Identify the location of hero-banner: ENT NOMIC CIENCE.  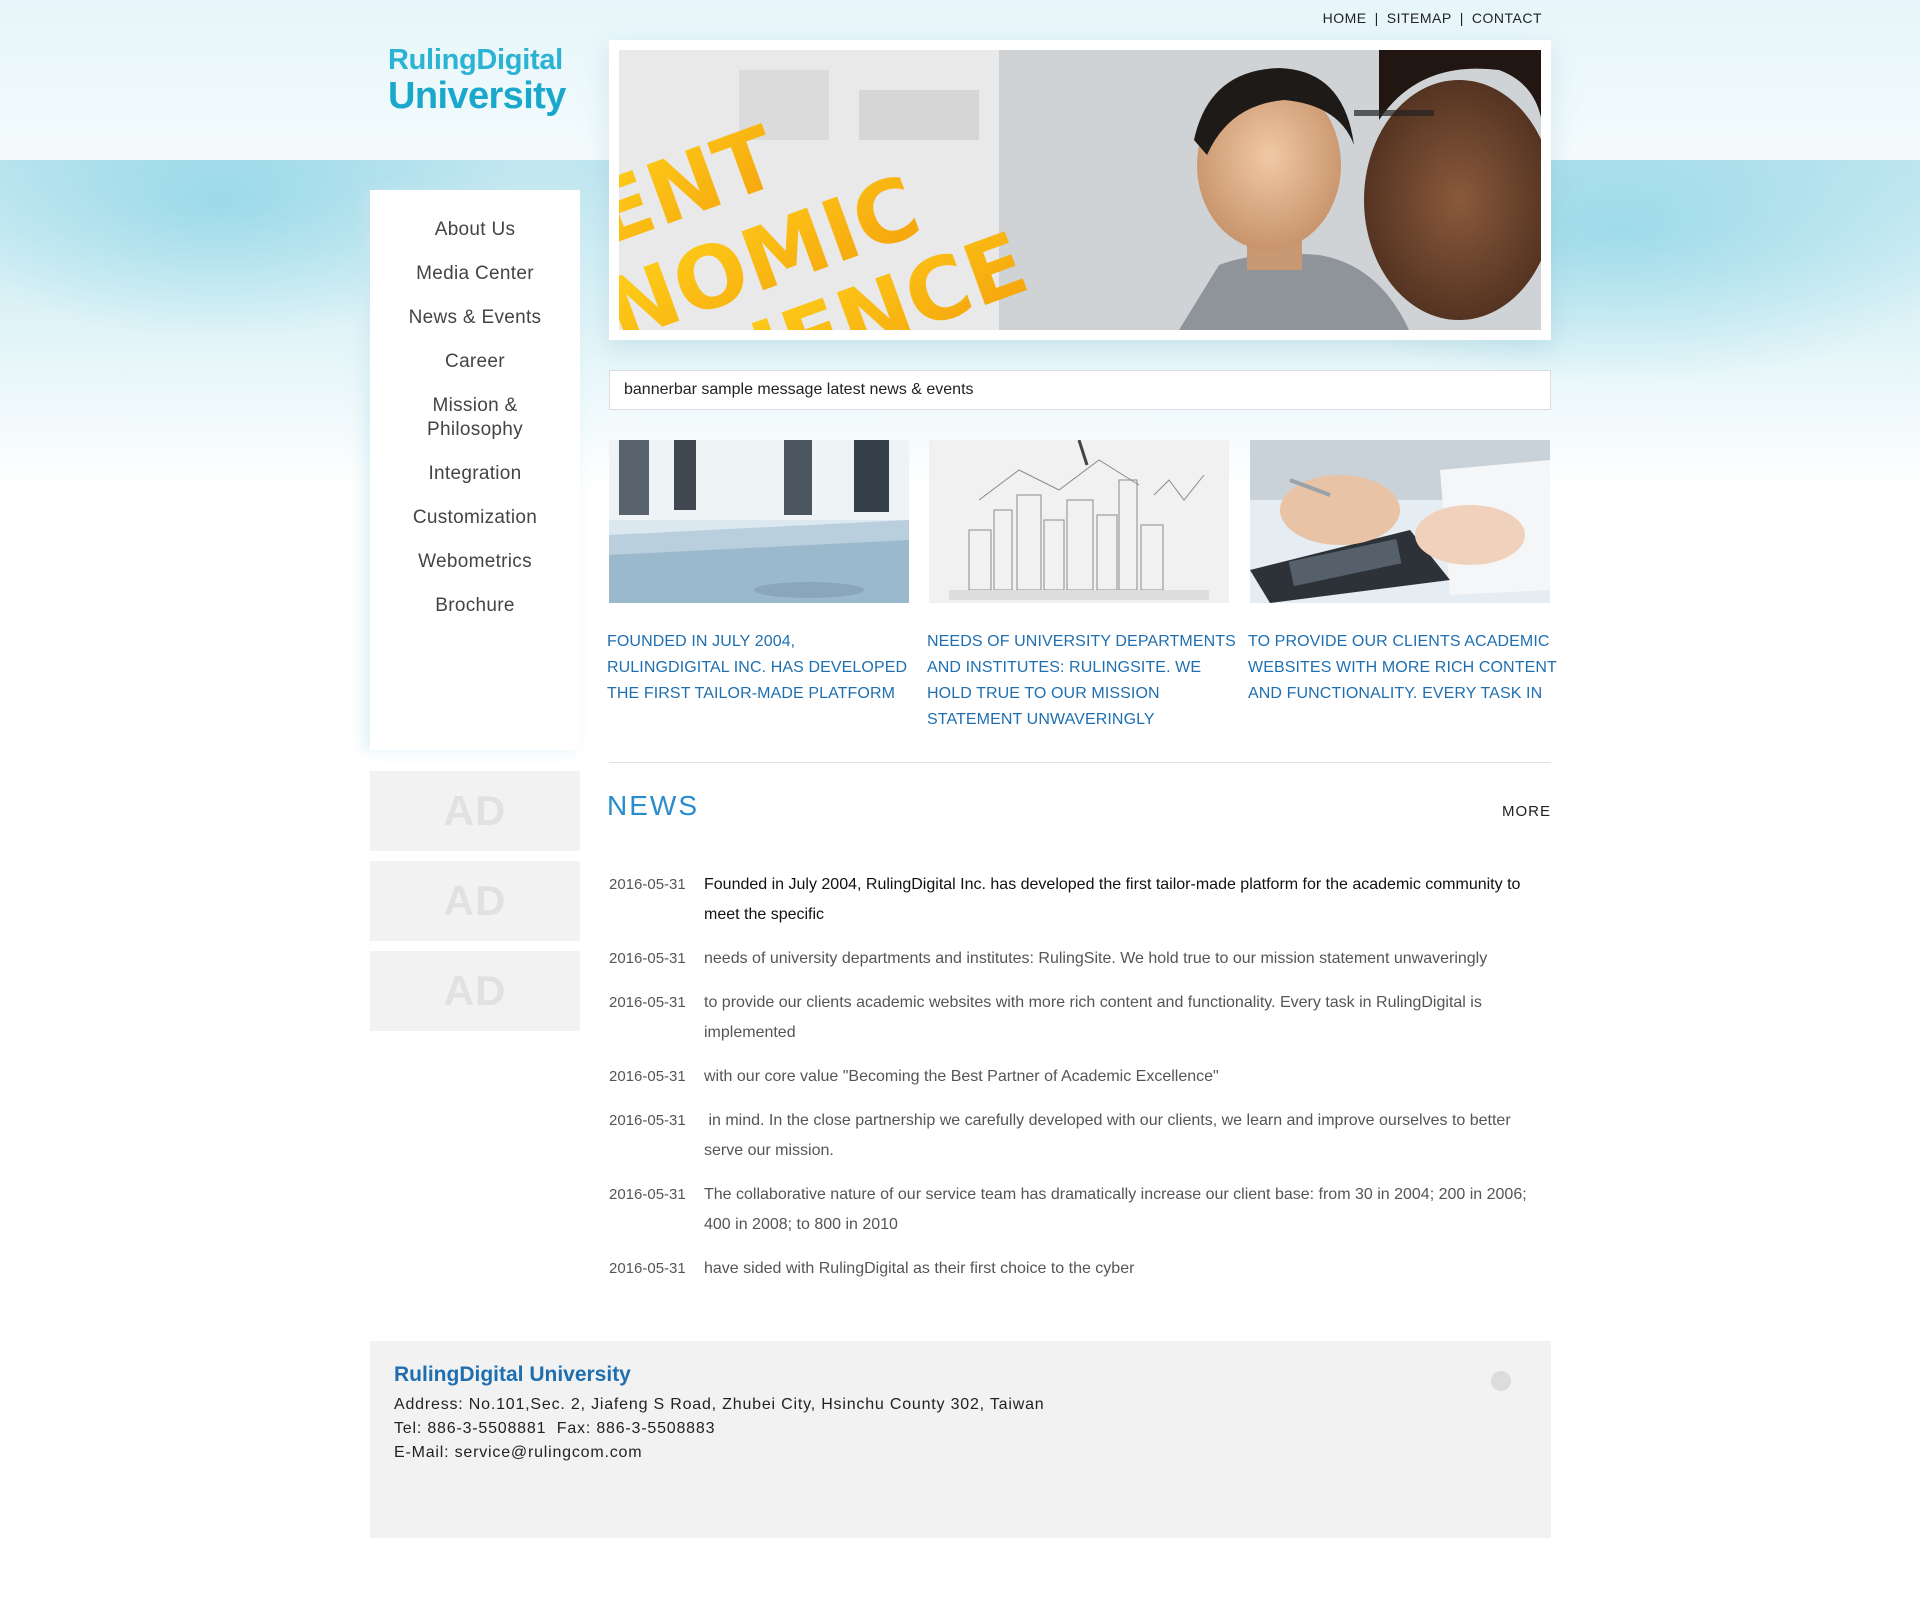
(1080, 190).